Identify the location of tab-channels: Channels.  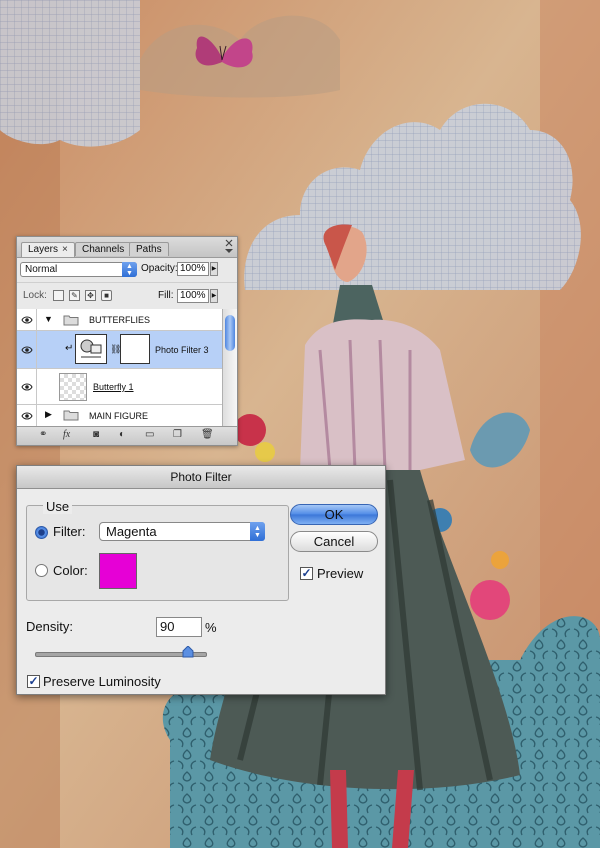
(103, 249).